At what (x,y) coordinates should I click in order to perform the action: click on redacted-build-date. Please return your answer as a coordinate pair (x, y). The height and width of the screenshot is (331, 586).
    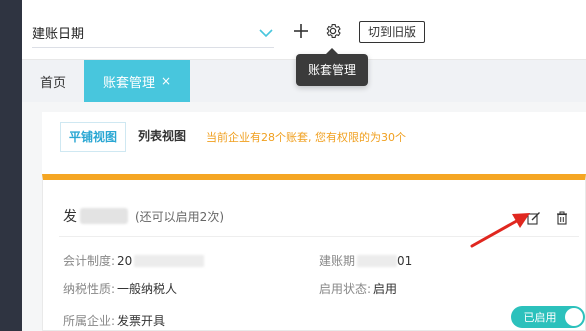
    Looking at the image, I should click on (377, 260).